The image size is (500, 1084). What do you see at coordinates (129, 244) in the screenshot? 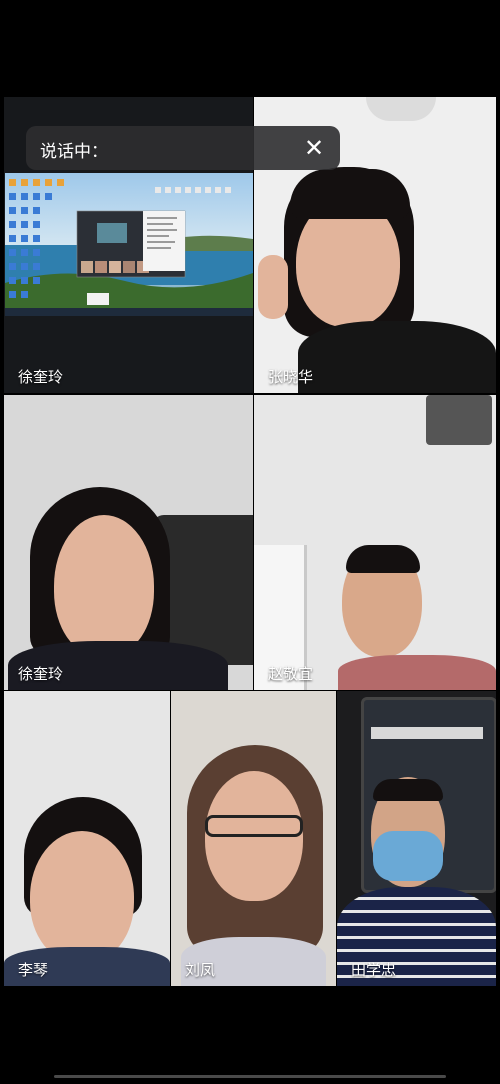
I see `shared-desktop-screenshot` at bounding box center [129, 244].